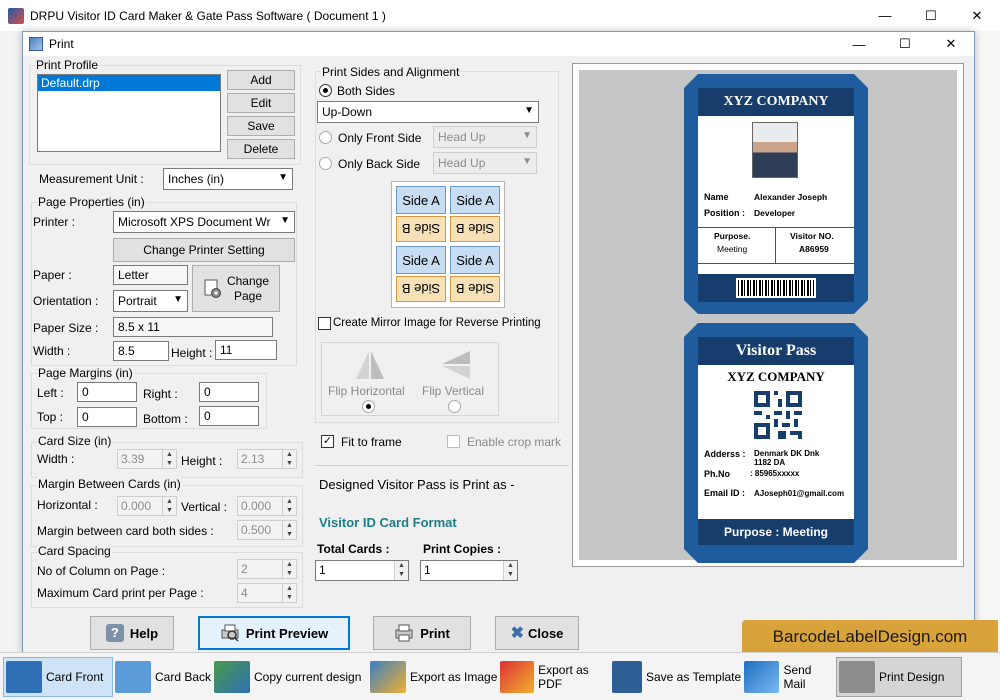  Describe the element at coordinates (454, 677) in the screenshot. I see `export-image-label: Export as Image` at that location.